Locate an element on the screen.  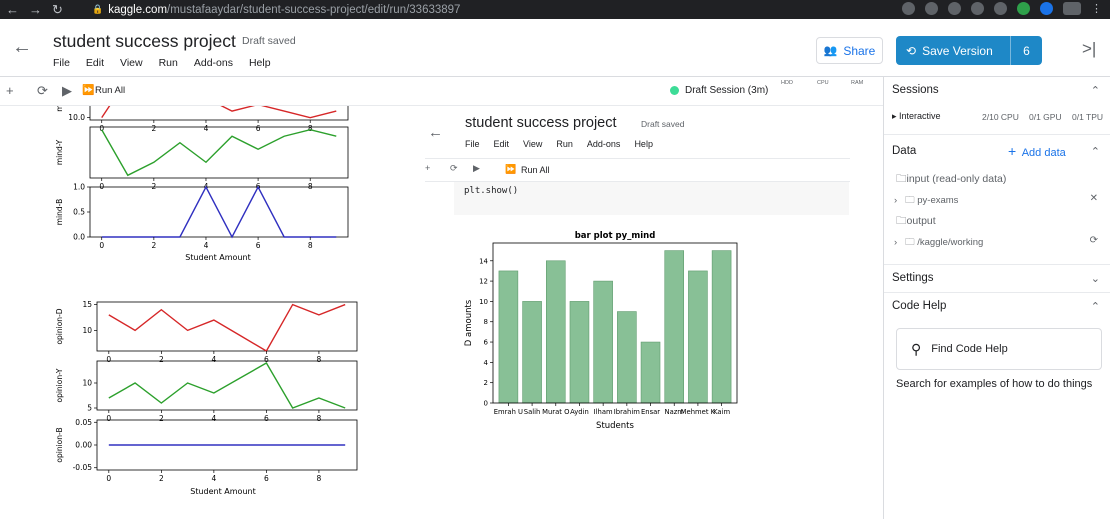
code-cell: plt.show() is located at coordinates (651, 198).